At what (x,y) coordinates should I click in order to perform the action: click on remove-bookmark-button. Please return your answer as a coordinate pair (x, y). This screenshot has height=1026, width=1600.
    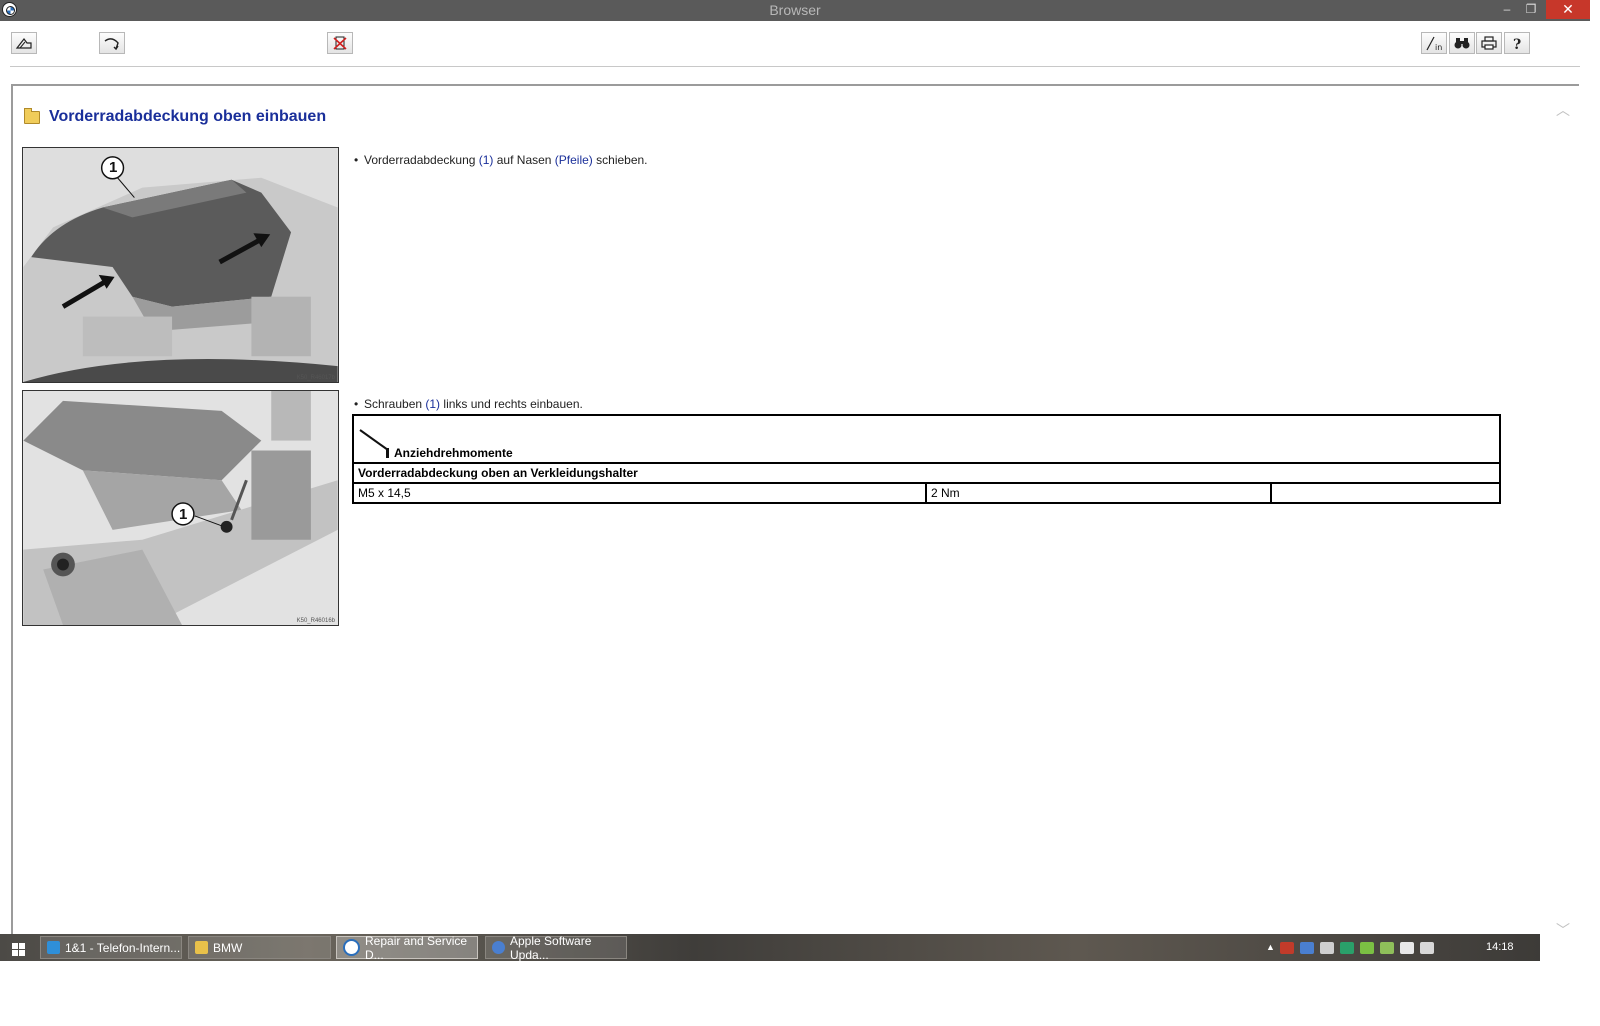
    Looking at the image, I should click on (340, 43).